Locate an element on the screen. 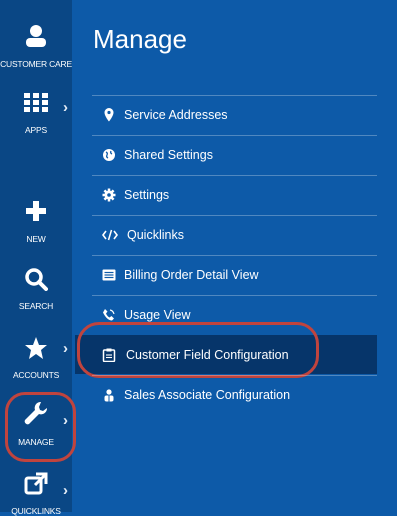  menu-item-label: Shared Settings is located at coordinates (168, 155).